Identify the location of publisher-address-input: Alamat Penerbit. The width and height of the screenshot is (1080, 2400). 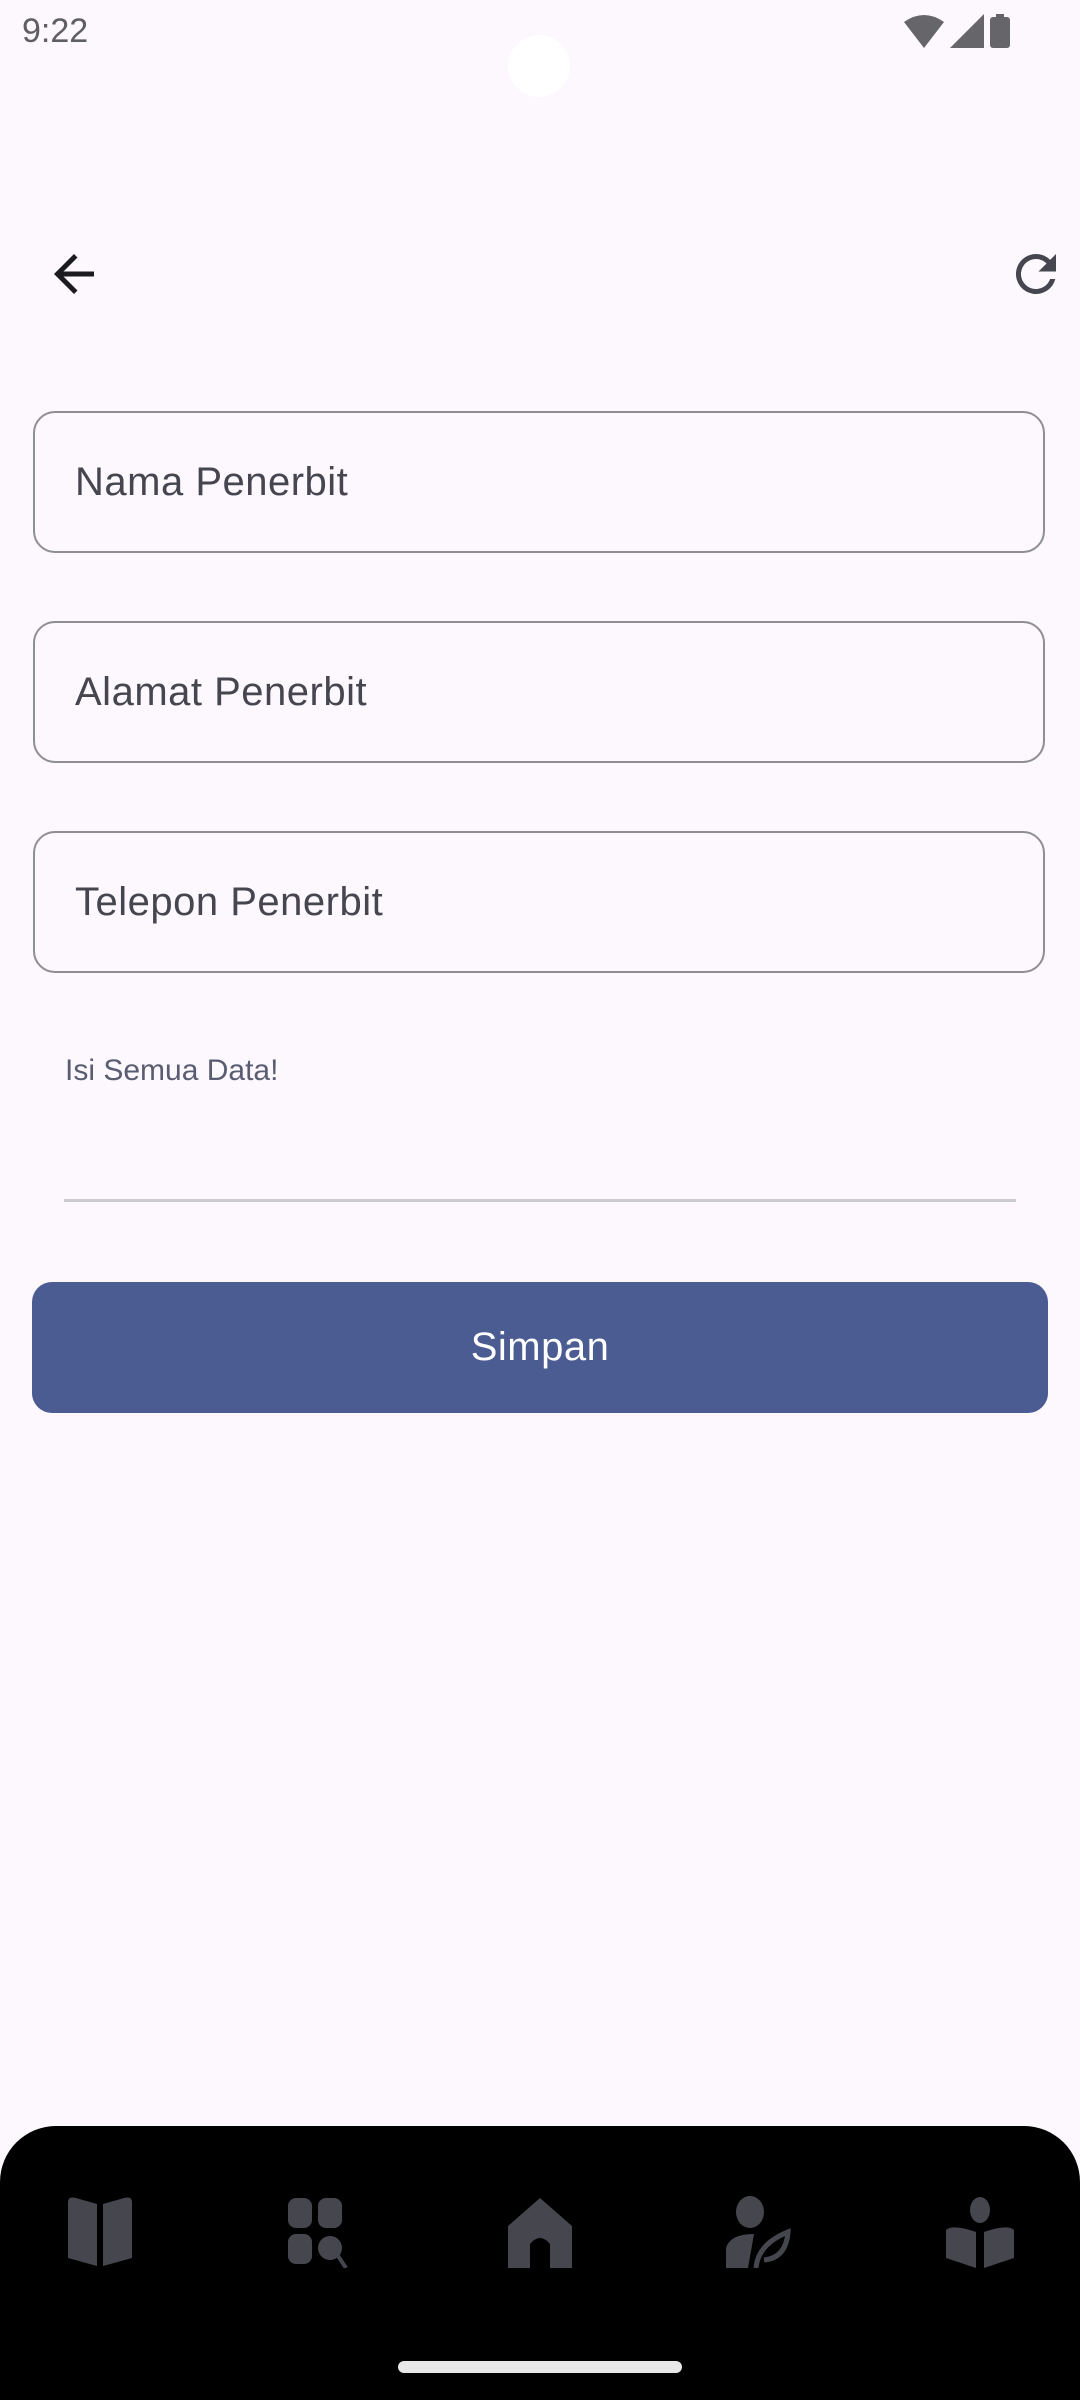
(539, 692).